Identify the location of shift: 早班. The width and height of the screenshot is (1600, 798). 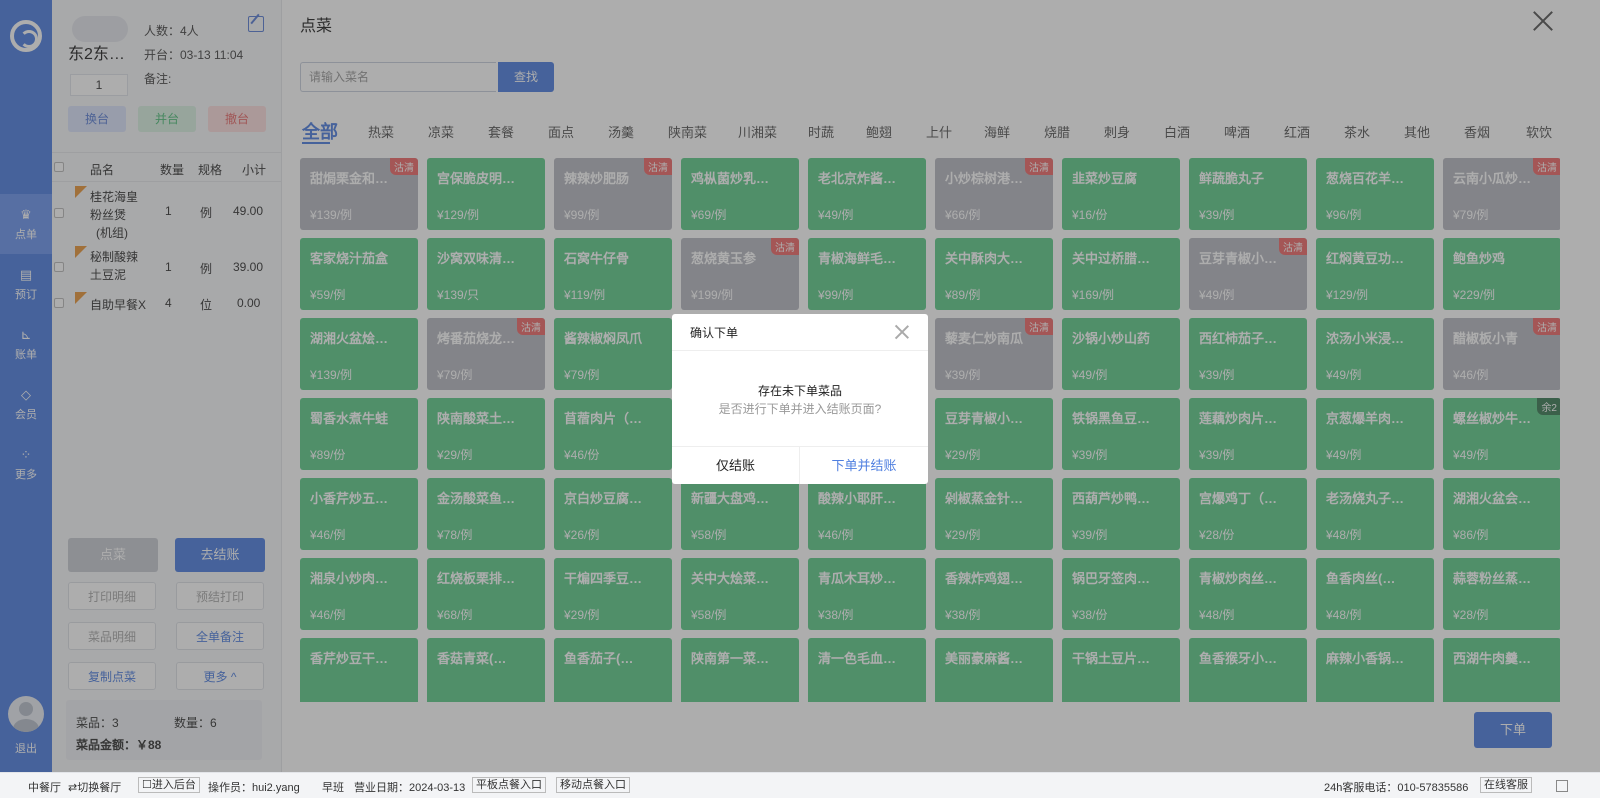
(333, 788).